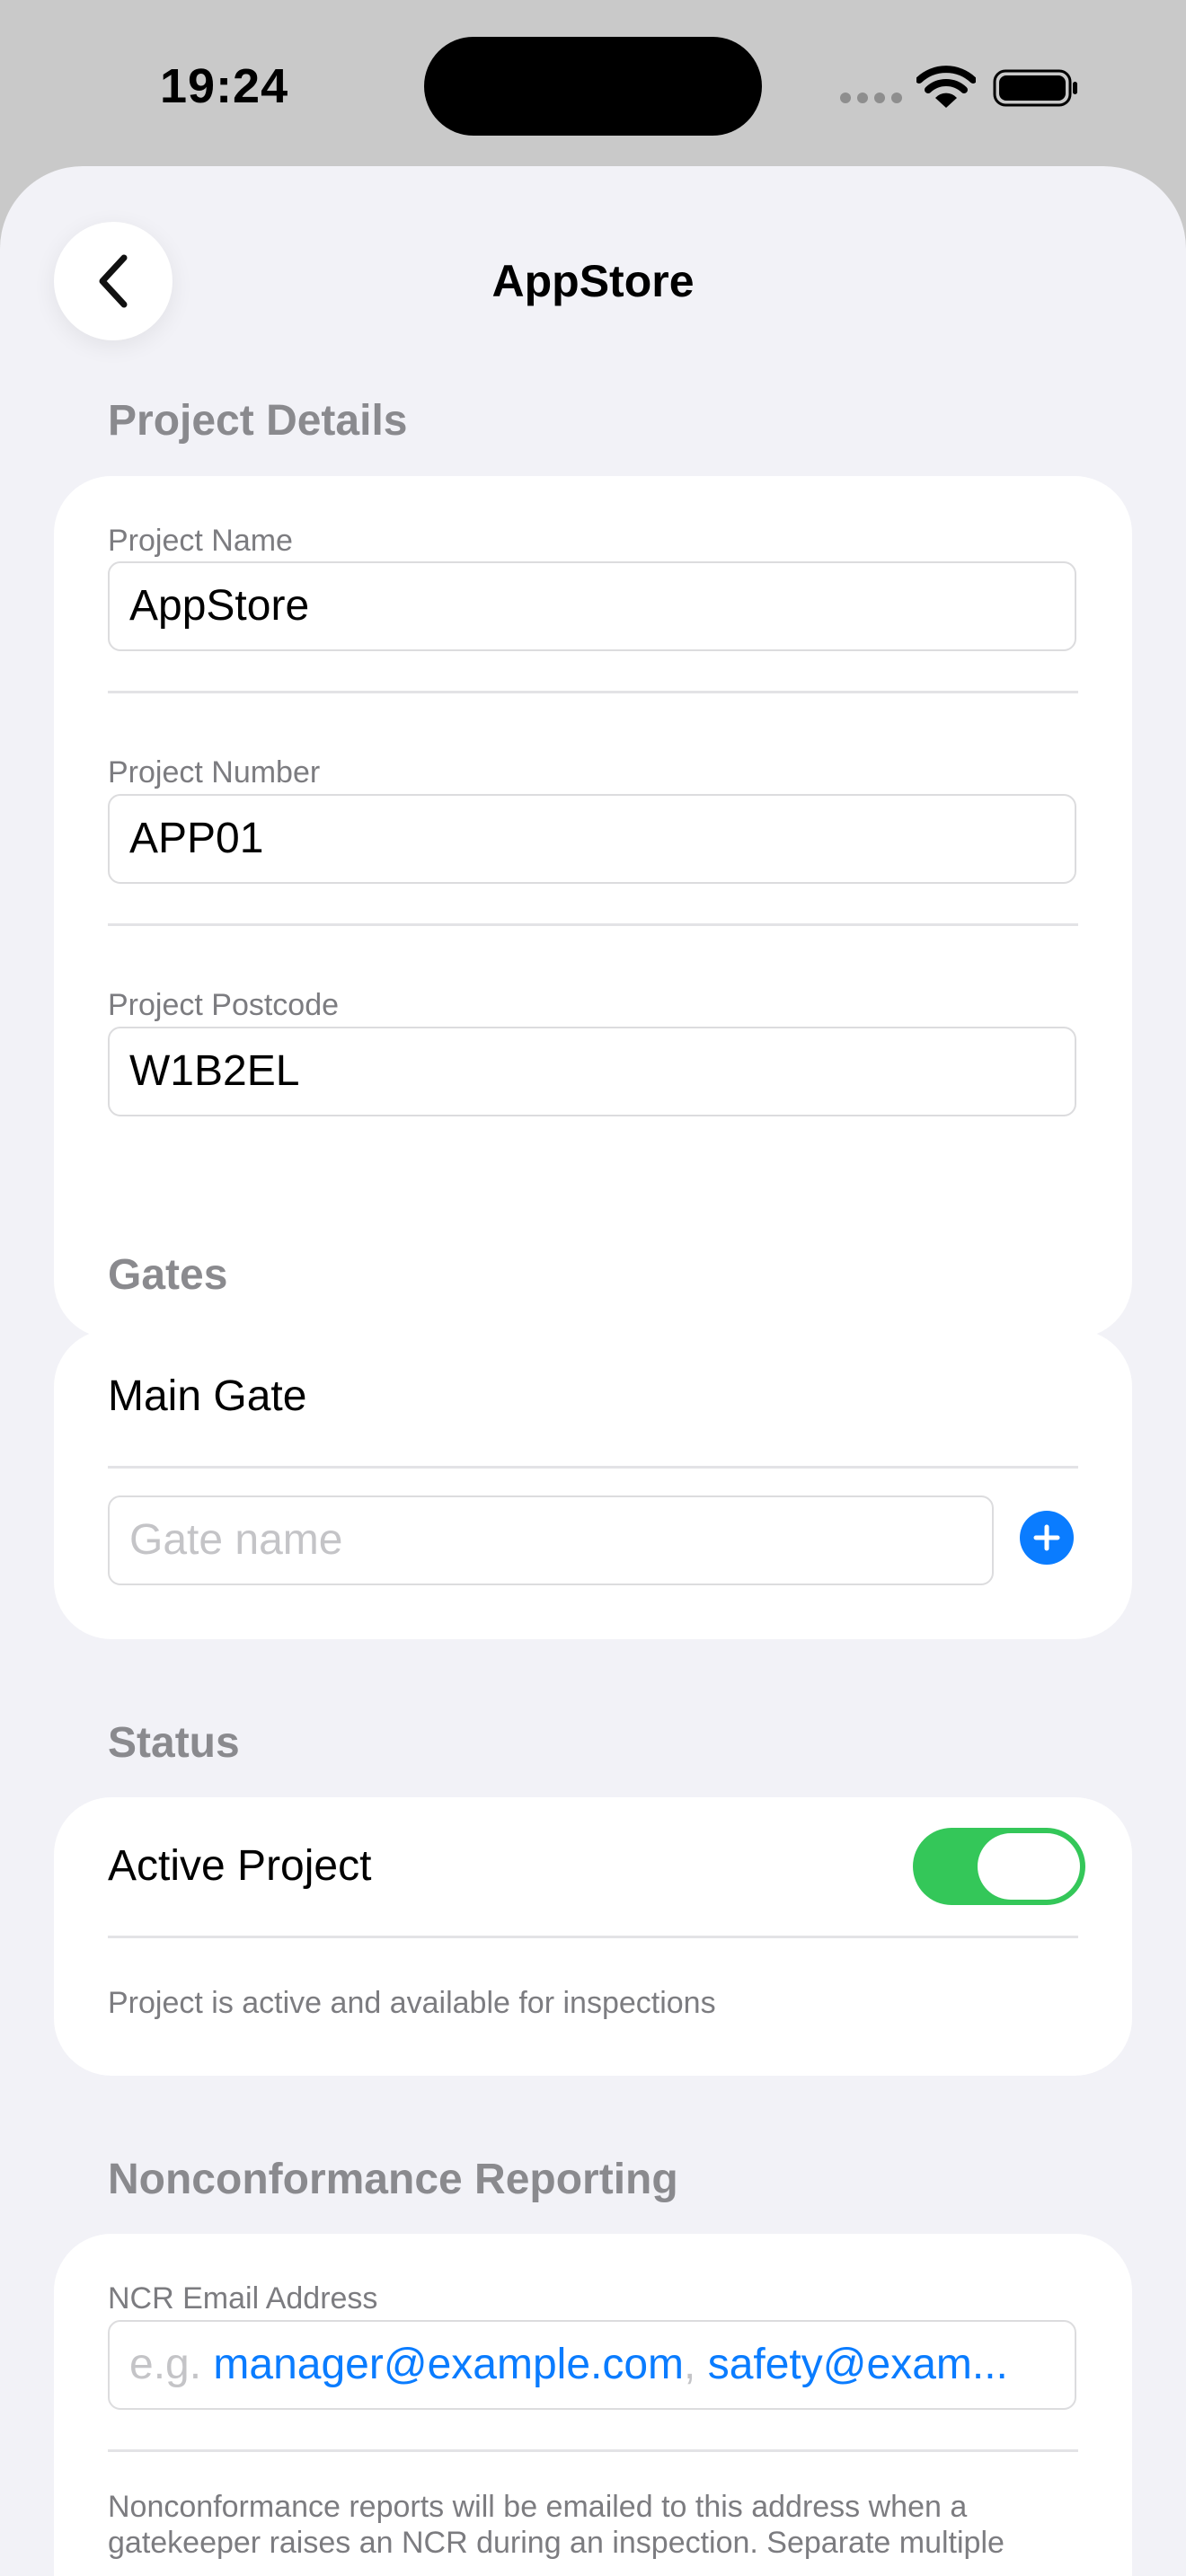  I want to click on dynamic-island, so click(593, 86).